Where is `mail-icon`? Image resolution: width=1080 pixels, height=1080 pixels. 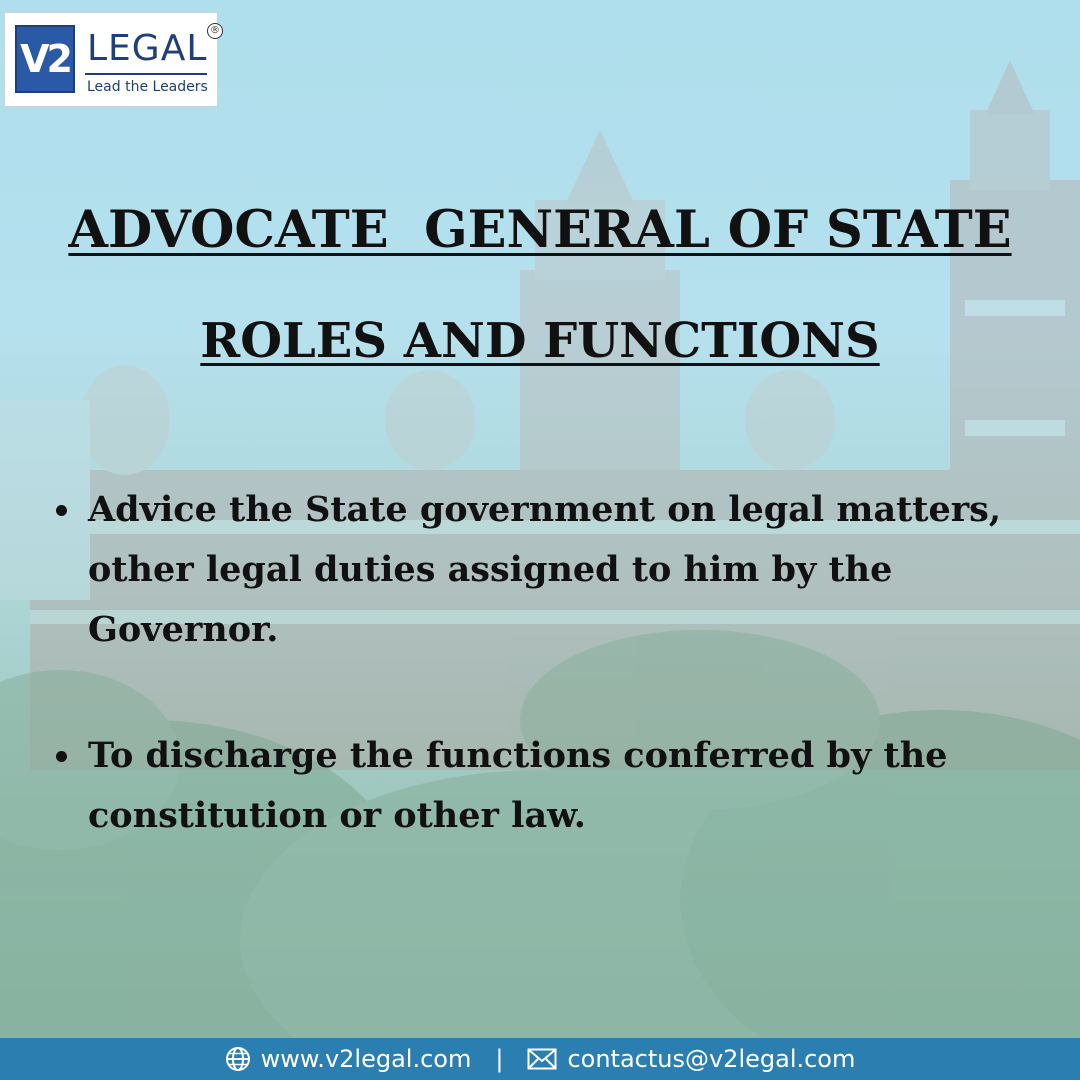 mail-icon is located at coordinates (542, 1059).